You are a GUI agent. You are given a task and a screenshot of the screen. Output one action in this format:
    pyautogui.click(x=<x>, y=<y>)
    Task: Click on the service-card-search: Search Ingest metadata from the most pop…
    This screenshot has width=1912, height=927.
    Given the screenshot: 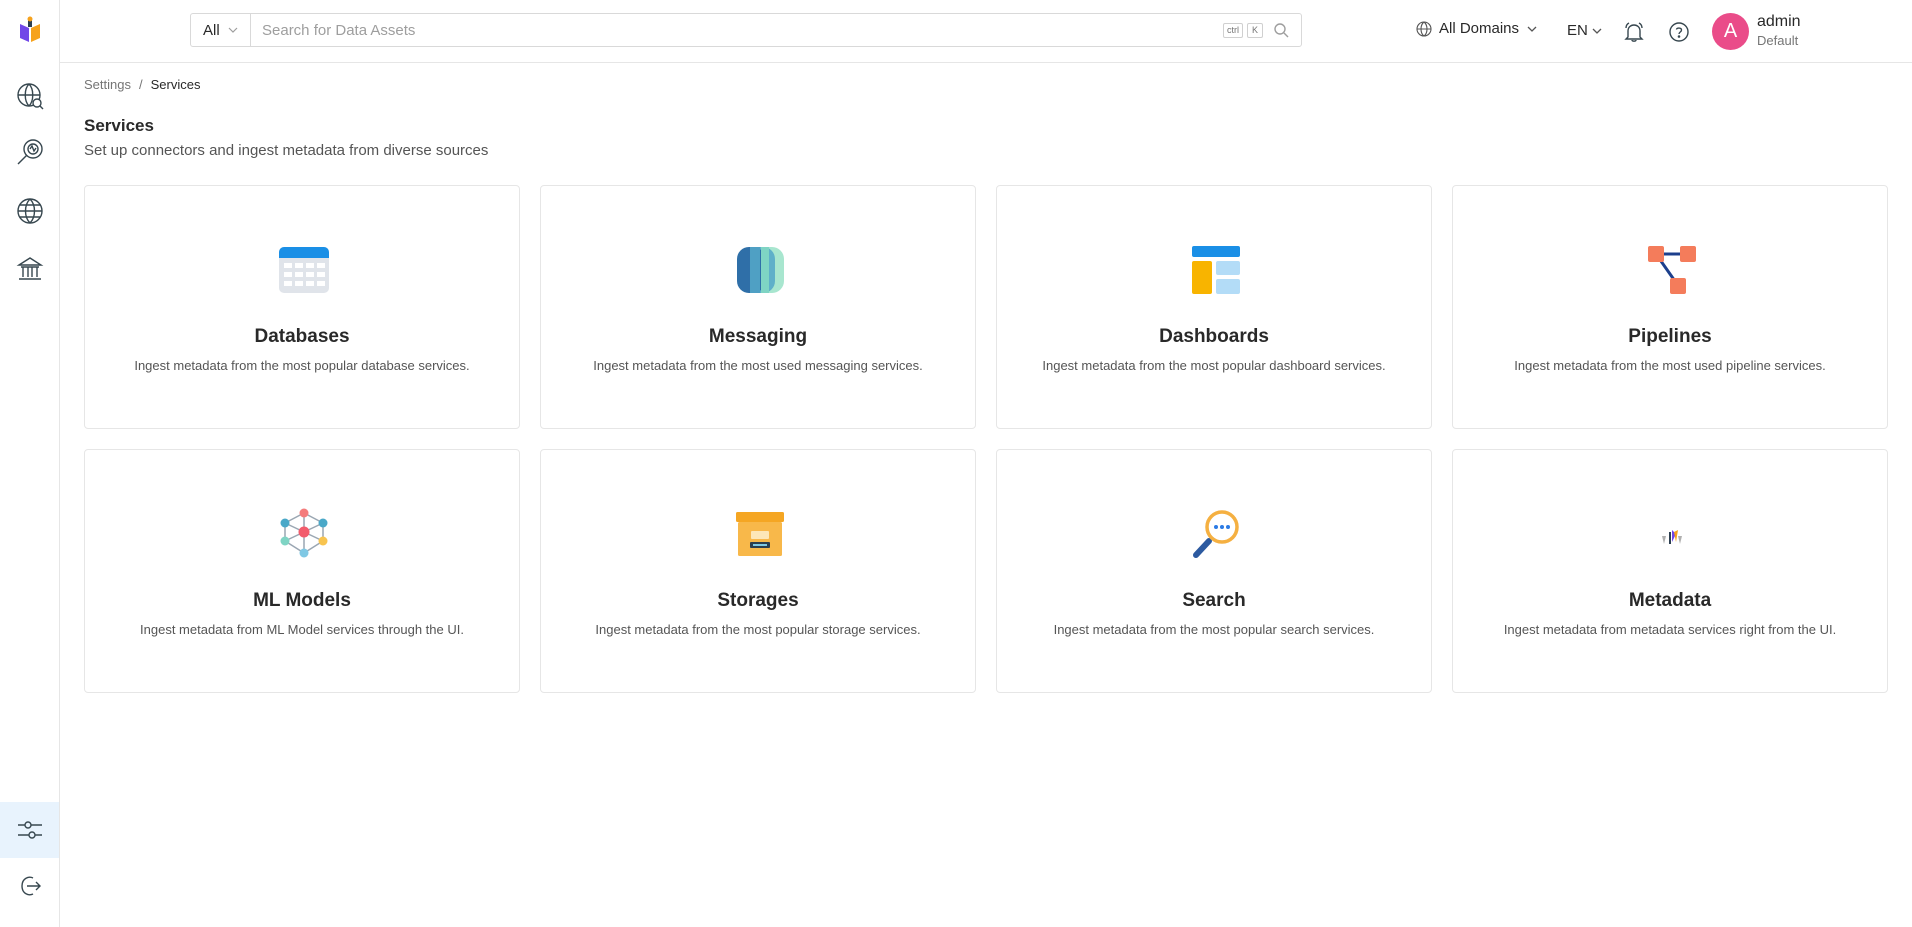 What is the action you would take?
    pyautogui.click(x=1214, y=571)
    